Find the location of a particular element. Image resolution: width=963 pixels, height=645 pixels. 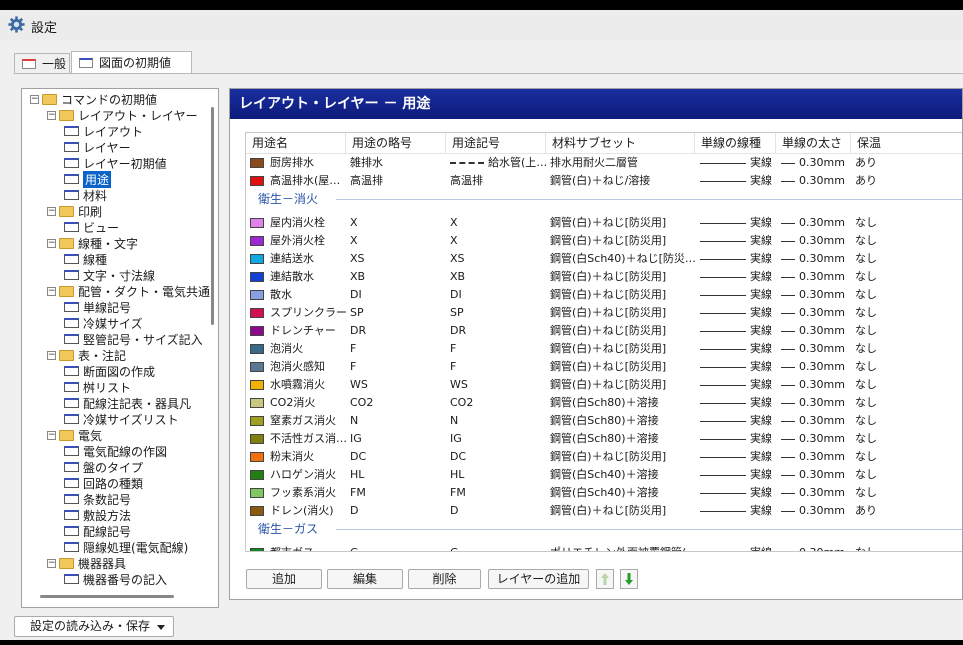

table-row: 散水 DI DI 鋼管(白)＋ねじ[防災用] 実線 0.30mm なし is located at coordinates (604, 295).